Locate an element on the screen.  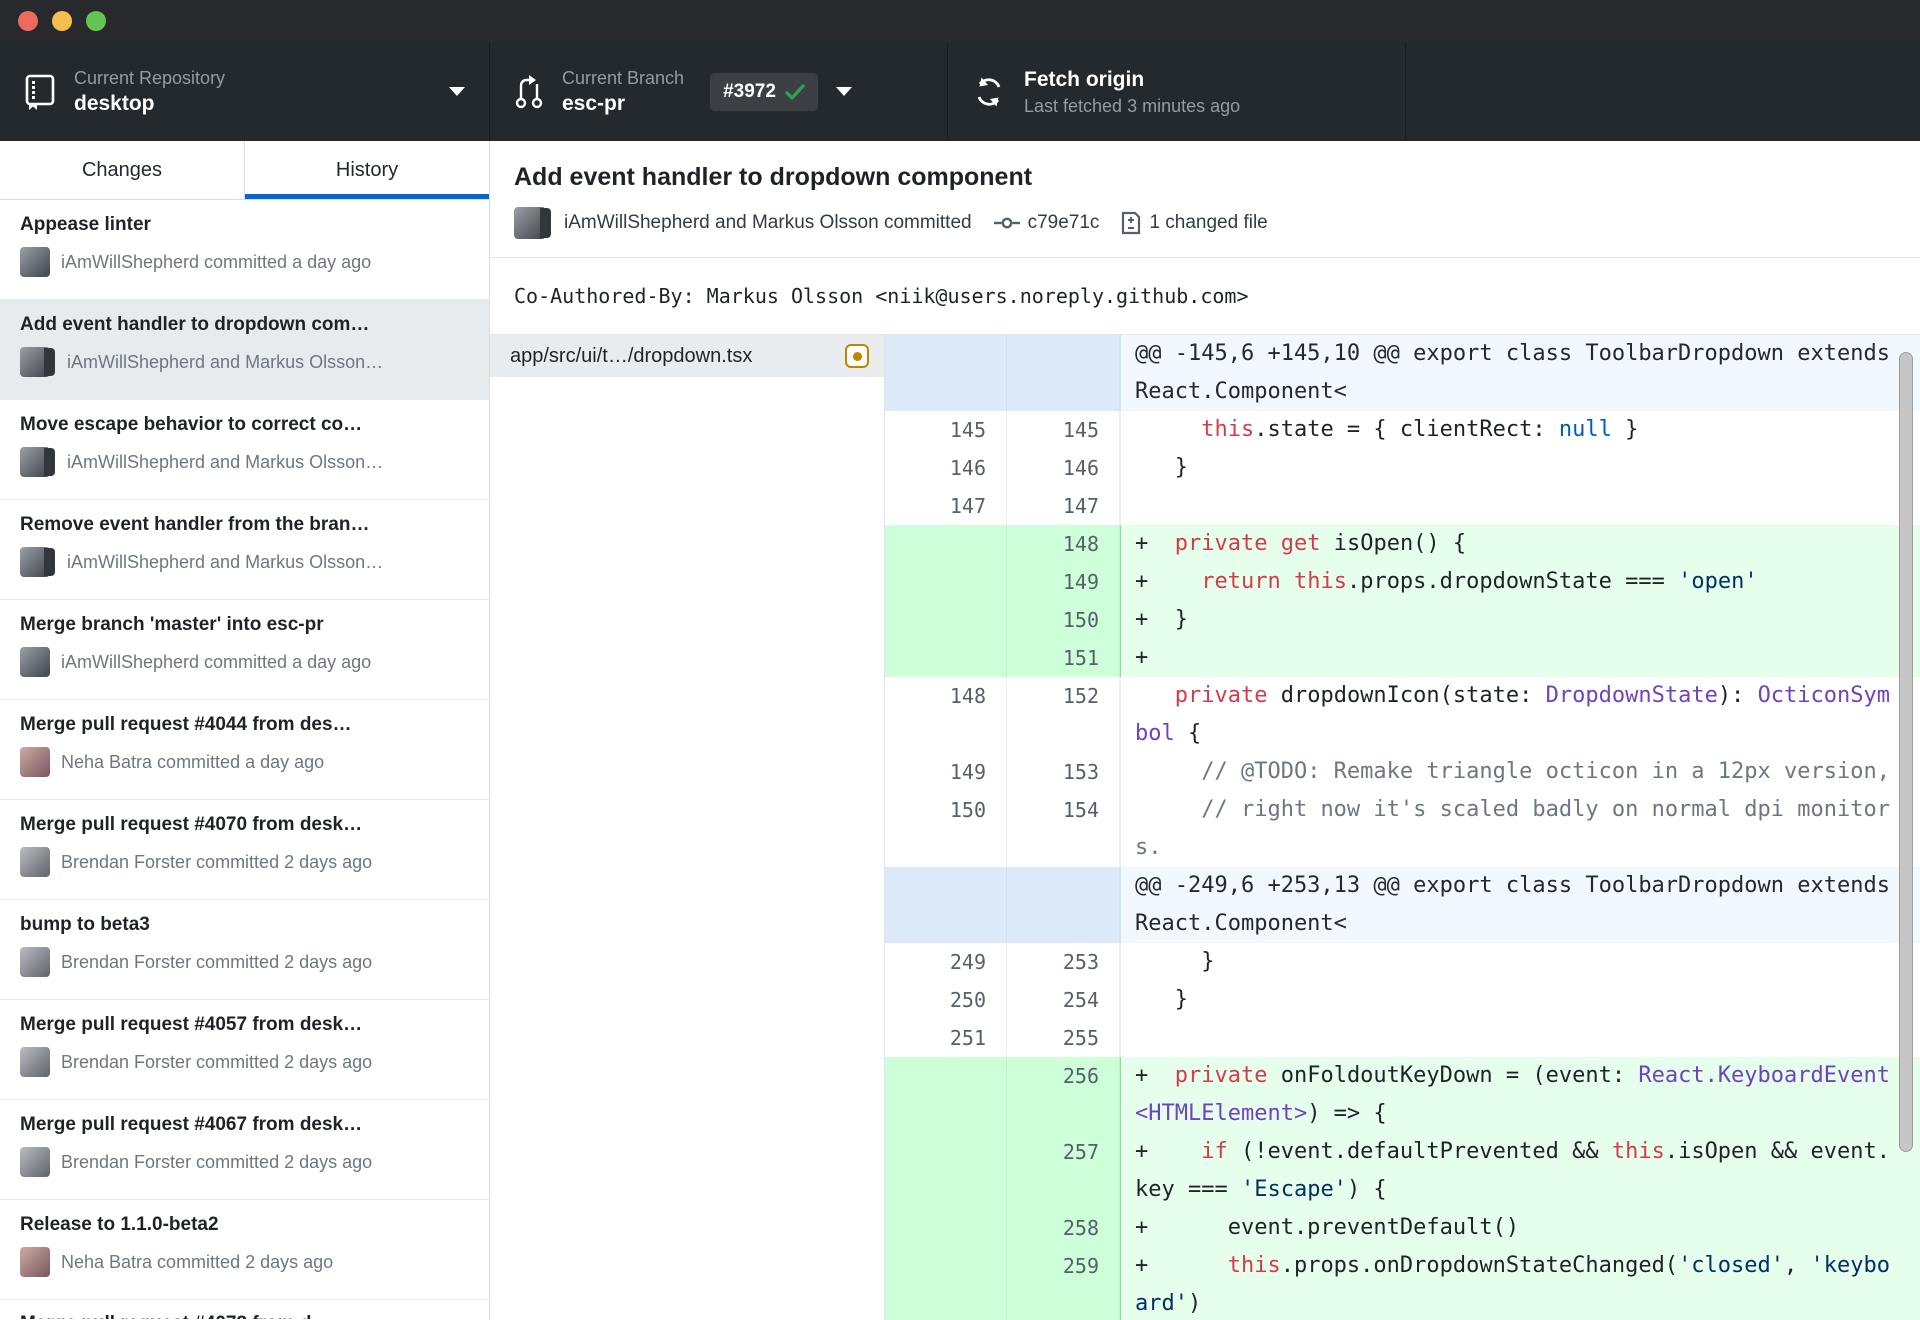
commit-title: Merge branch 'master' into esc-pr is located at coordinates (172, 624).